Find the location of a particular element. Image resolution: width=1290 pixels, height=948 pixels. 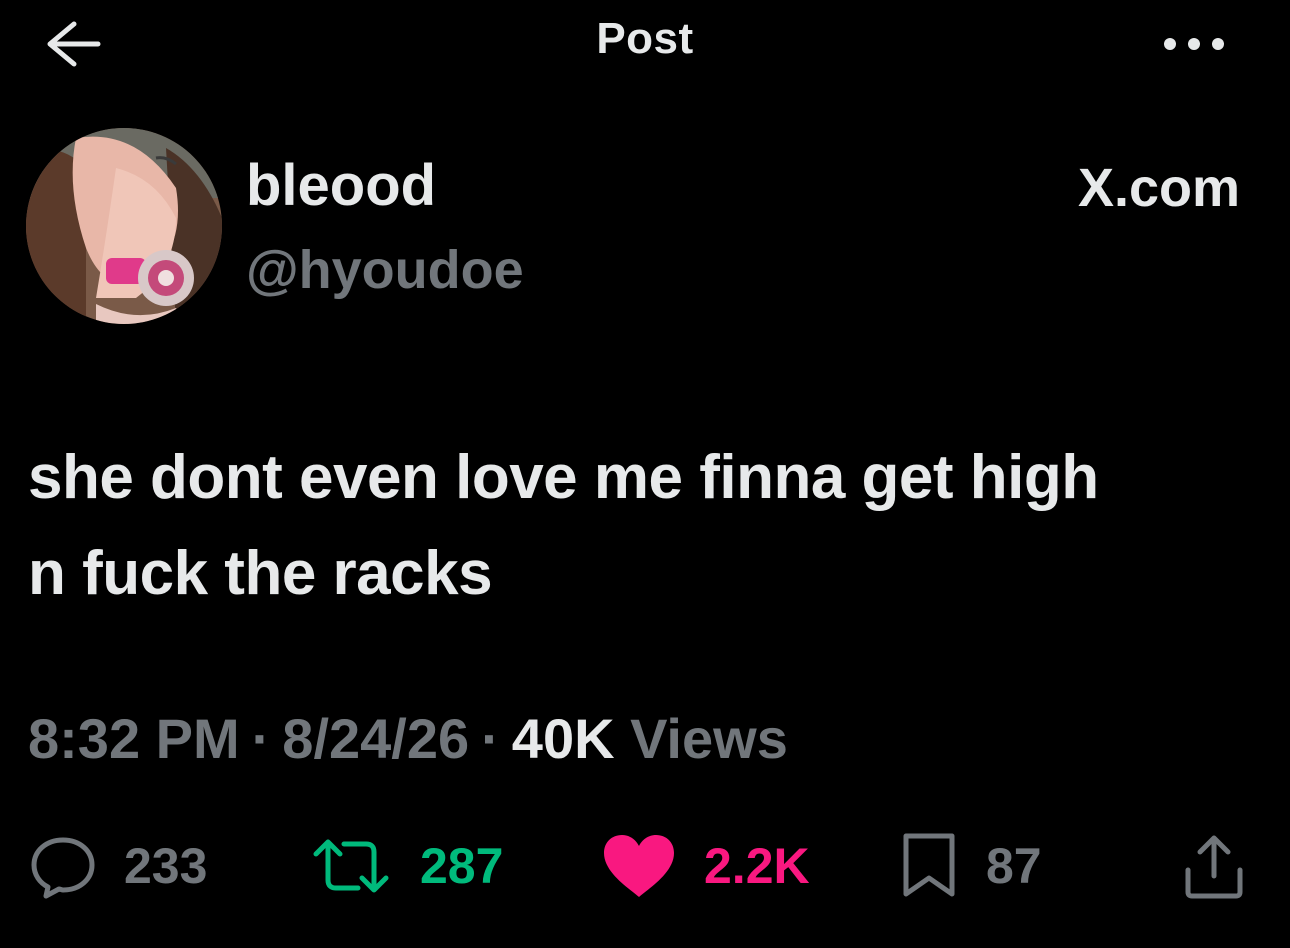

page-title: Post is located at coordinates (645, 38).